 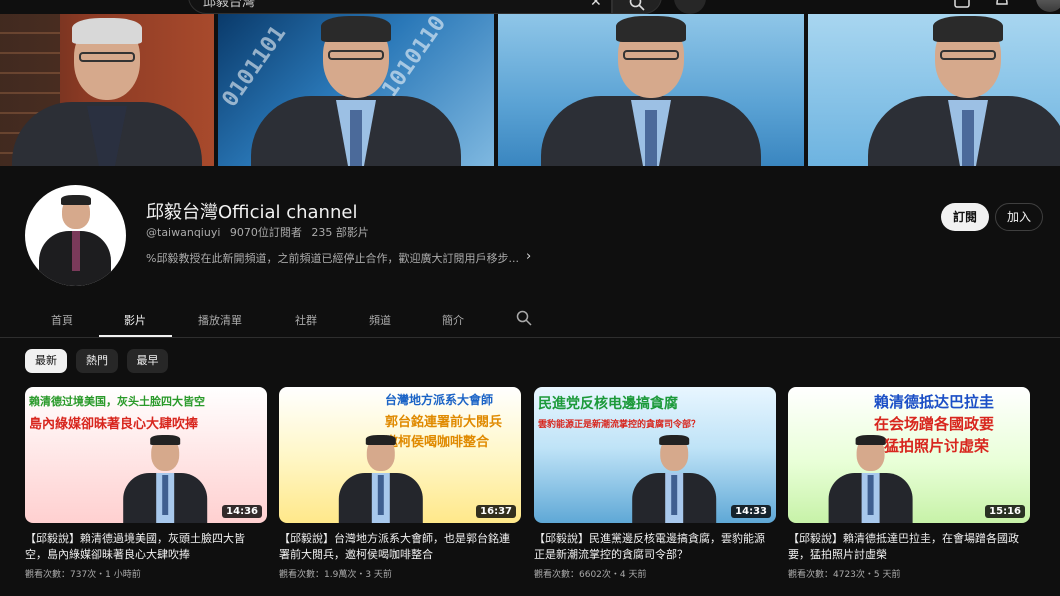 I want to click on video-title: 【邱毅說】民進黨邊反核電邊搞貪腐，雲豹能源正是新潮流掌控的貪腐司令部？, so click(x=654, y=547).